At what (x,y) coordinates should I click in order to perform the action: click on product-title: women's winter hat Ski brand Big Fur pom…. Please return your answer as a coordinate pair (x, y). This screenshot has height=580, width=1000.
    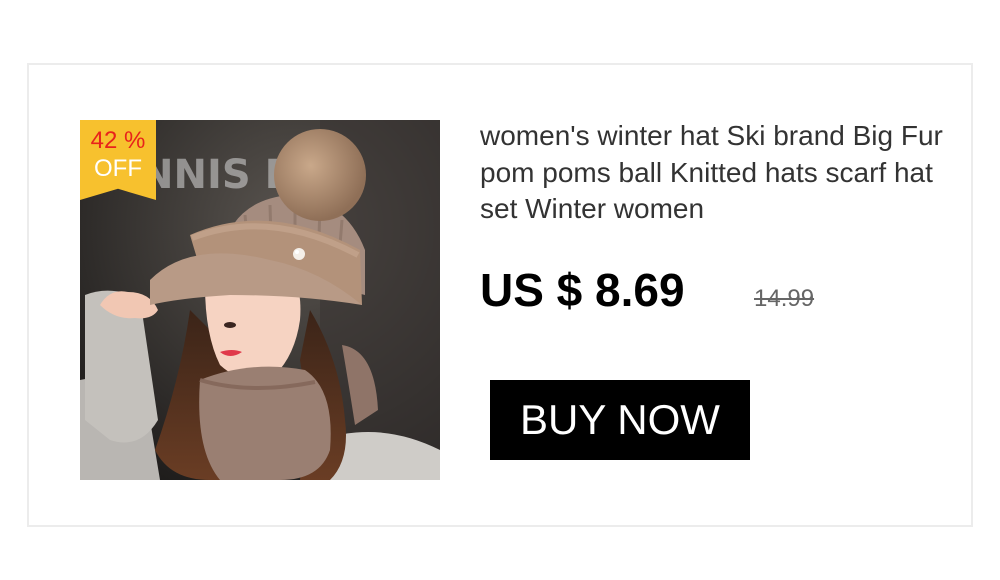
    Looking at the image, I should click on (715, 173).